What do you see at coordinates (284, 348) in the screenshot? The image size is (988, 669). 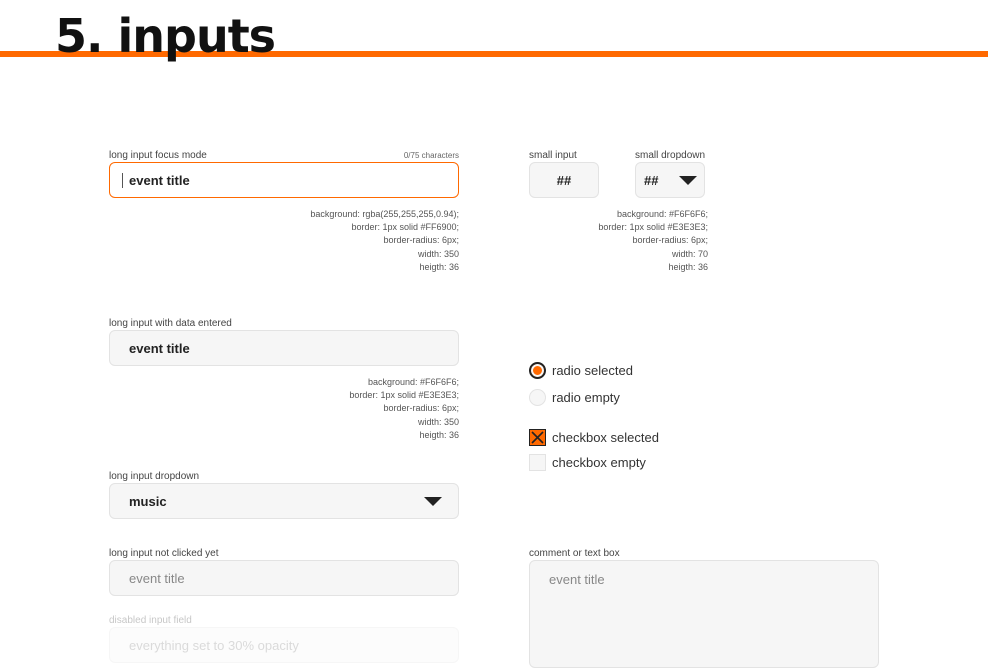 I see `data-input: event title` at bounding box center [284, 348].